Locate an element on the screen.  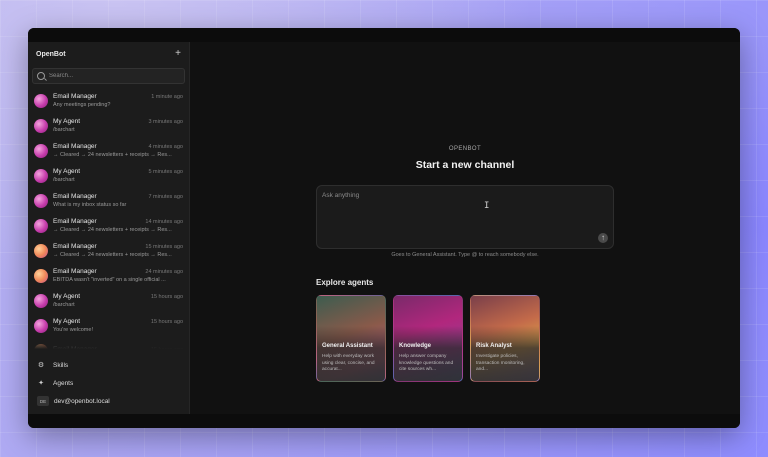
user-email: dev@openbot.local is located at coordinates (82, 401).